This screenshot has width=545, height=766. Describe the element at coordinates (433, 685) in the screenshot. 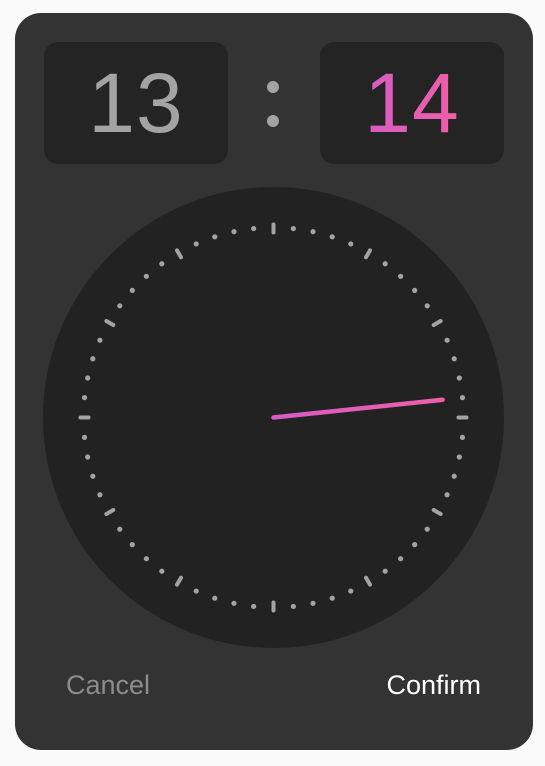

I see `confirm-button: Confirm` at that location.